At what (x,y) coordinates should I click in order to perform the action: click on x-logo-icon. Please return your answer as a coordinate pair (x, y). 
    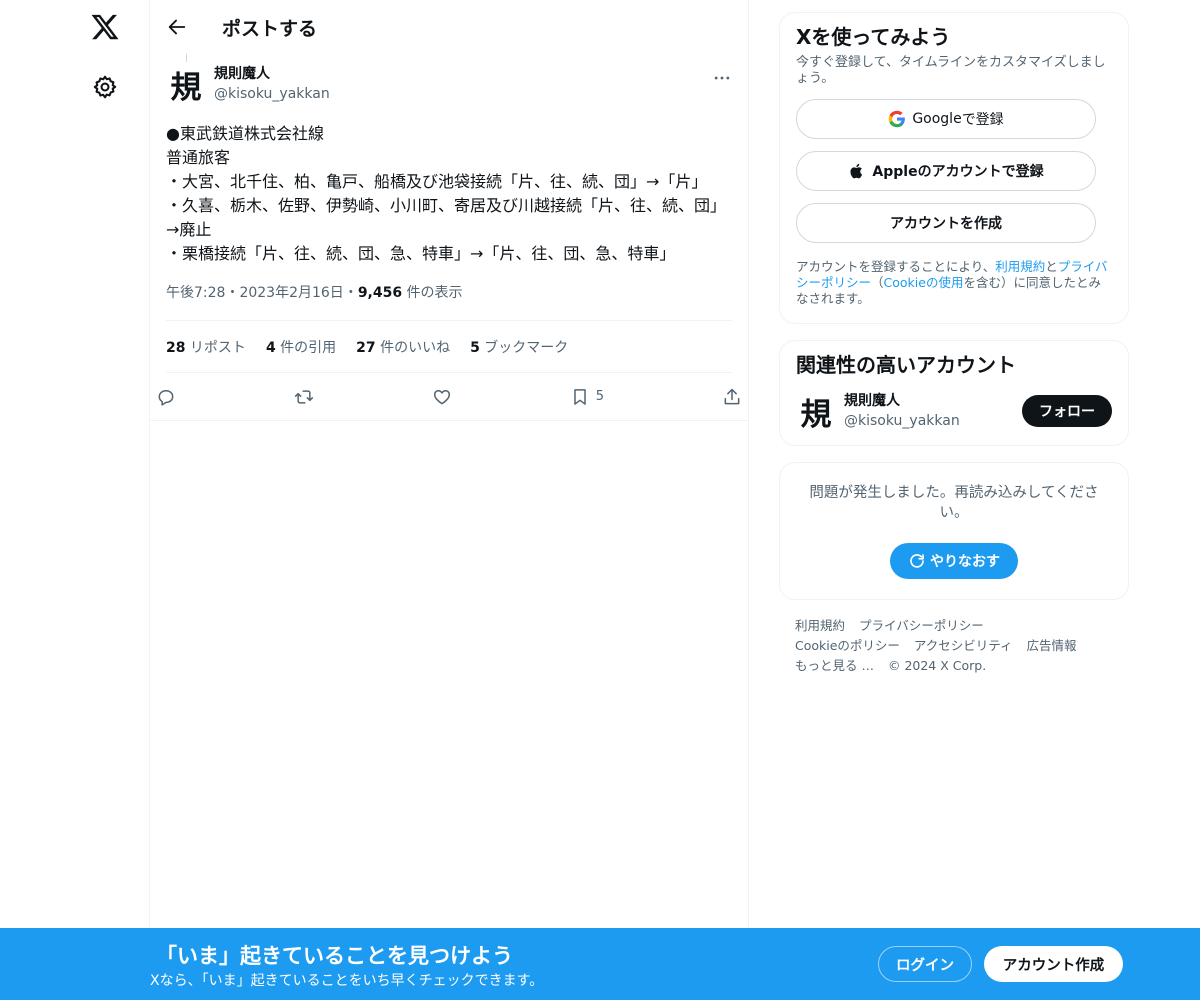
    Looking at the image, I should click on (105, 27).